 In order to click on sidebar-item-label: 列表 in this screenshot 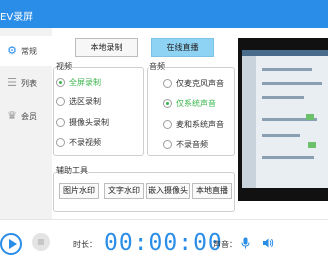, I will do `click(29, 83)`.